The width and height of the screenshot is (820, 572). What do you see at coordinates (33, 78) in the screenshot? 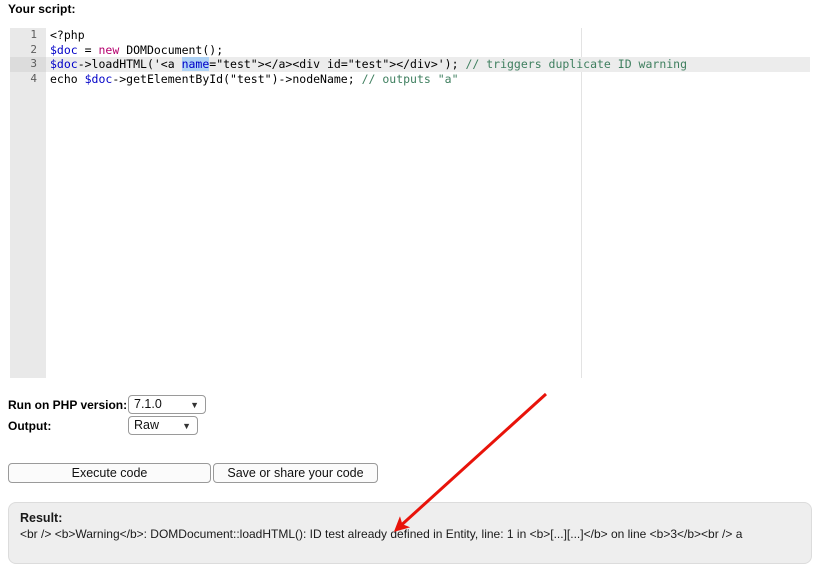
I see `line-number: 4` at bounding box center [33, 78].